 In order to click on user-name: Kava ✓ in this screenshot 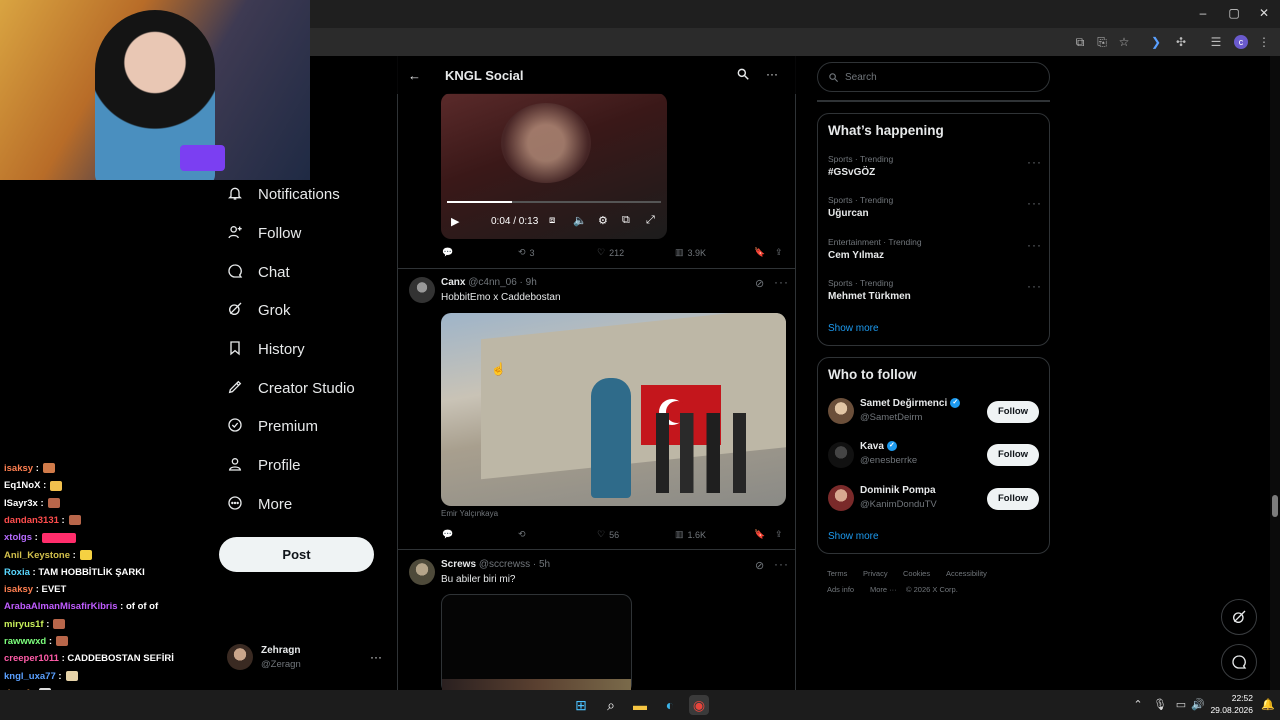, I will do `click(878, 446)`.